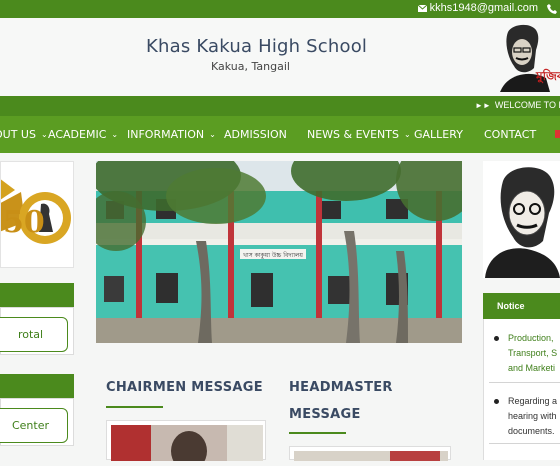  What do you see at coordinates (510, 134) in the screenshot?
I see `nav-contact: CONTACT` at bounding box center [510, 134].